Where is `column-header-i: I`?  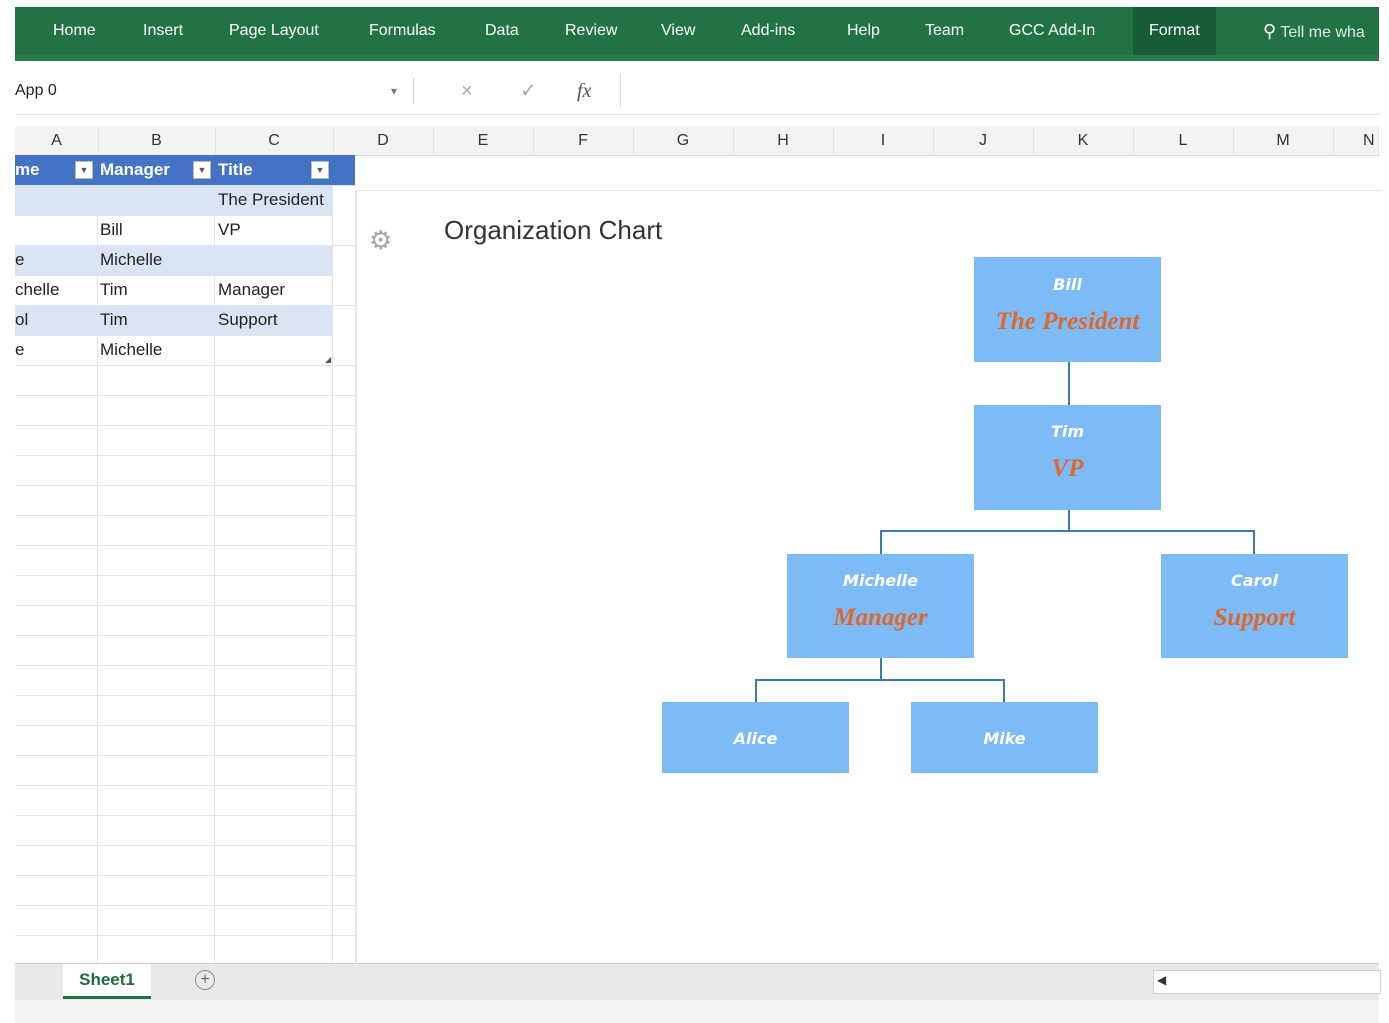 column-header-i: I is located at coordinates (883, 141).